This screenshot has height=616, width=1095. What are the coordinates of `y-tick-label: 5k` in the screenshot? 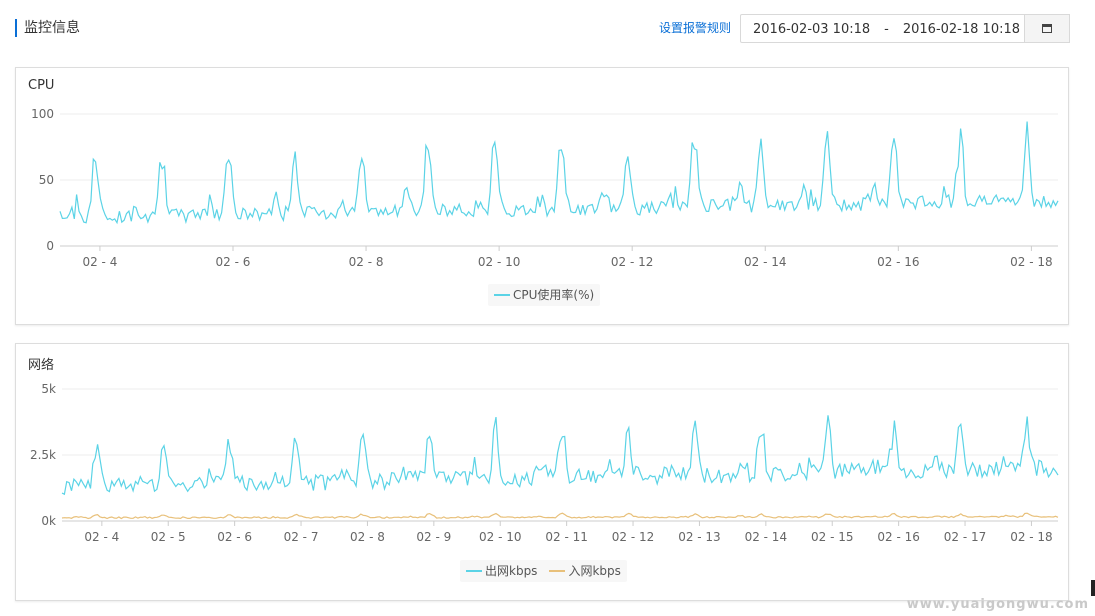 It's located at (48, 389).